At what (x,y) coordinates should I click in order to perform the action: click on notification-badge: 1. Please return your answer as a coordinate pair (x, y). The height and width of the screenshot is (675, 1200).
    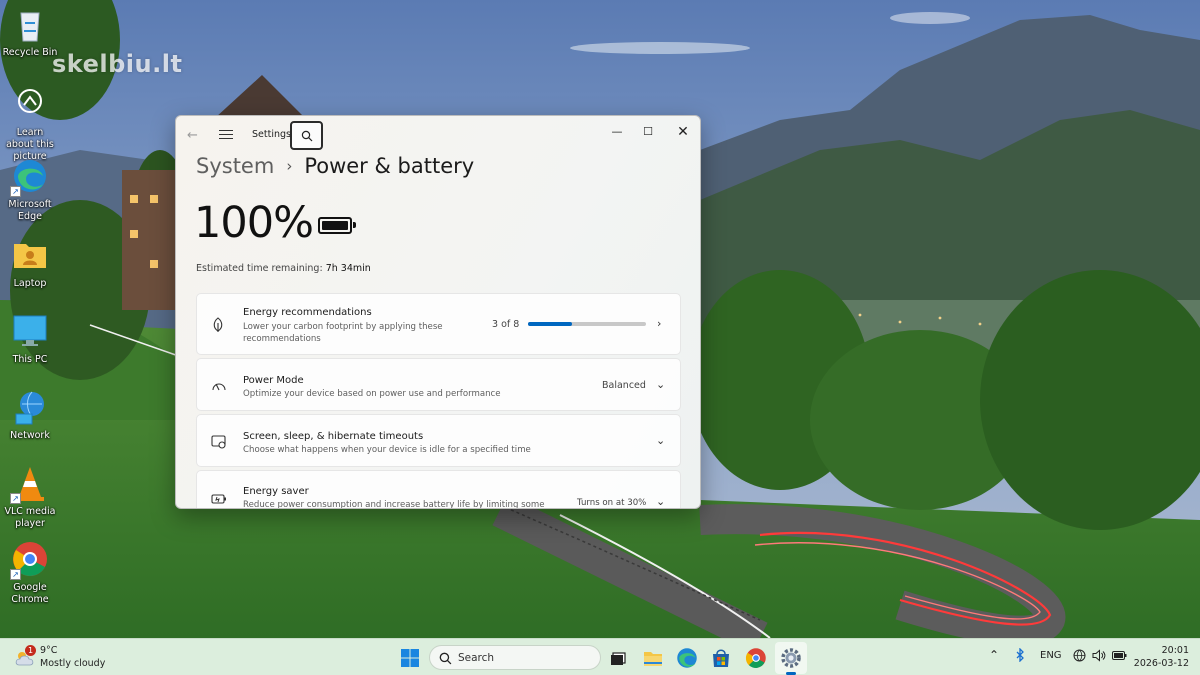
    Looking at the image, I should click on (30, 650).